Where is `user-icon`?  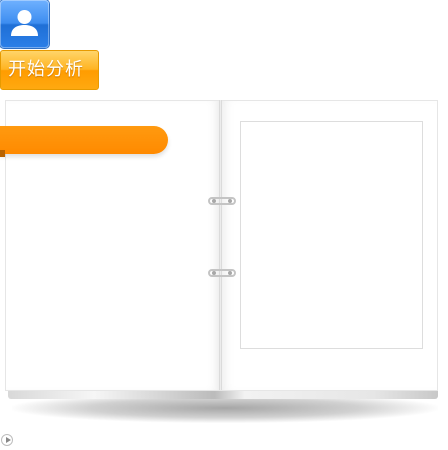
user-icon is located at coordinates (24, 23).